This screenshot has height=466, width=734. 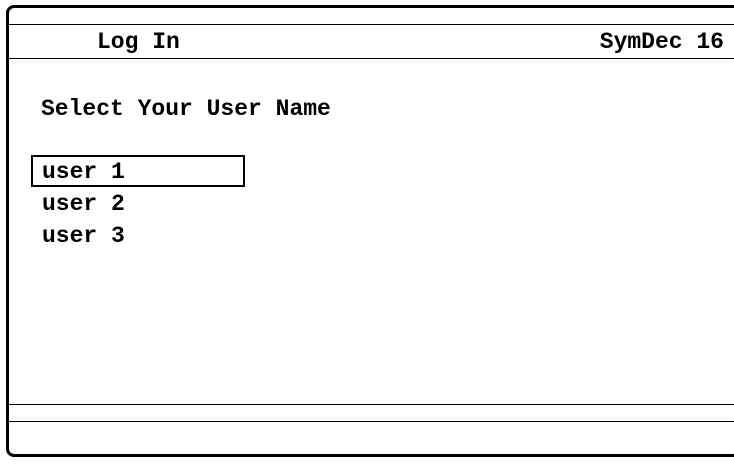 What do you see at coordinates (138, 171) in the screenshot?
I see `user-list-item-1: user 1` at bounding box center [138, 171].